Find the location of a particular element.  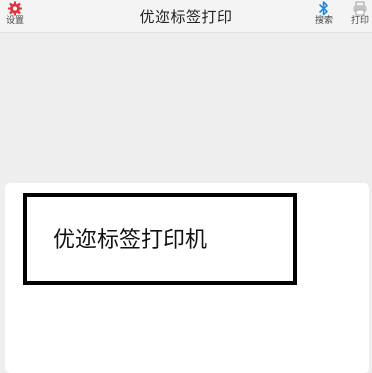

label-text: 优迩标签打印机 is located at coordinates (130, 240).